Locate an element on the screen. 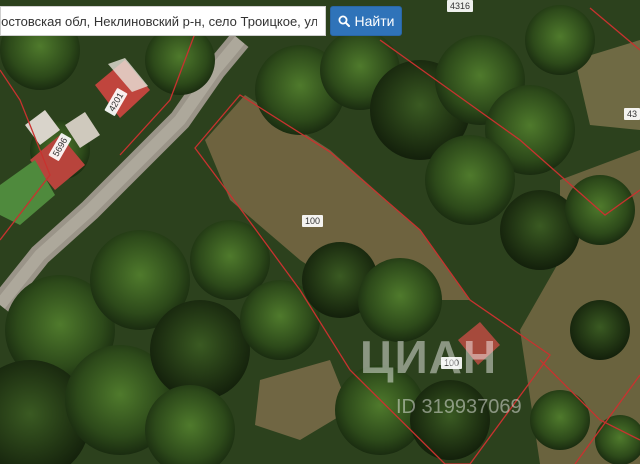 This screenshot has height=464, width=640. watermark-brand: ЦИАН is located at coordinates (429, 357).